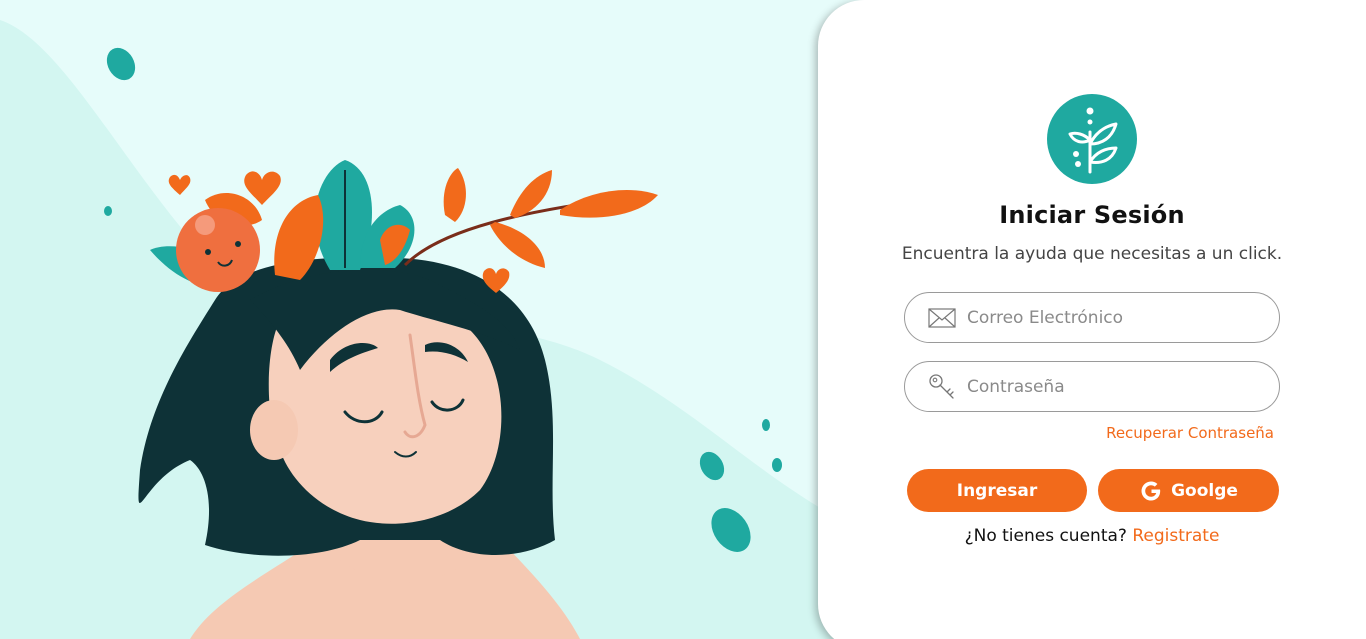  I want to click on password-input, so click(1117, 386).